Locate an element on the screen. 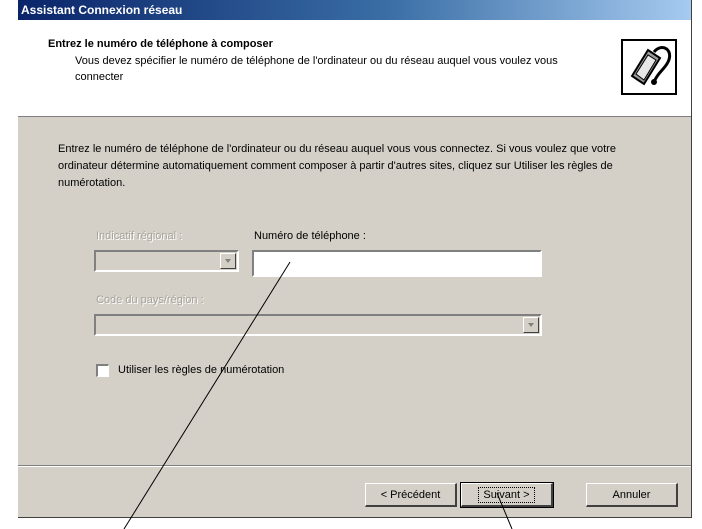 This screenshot has width=702, height=529. annotation-line-next is located at coordinates (504, 510).